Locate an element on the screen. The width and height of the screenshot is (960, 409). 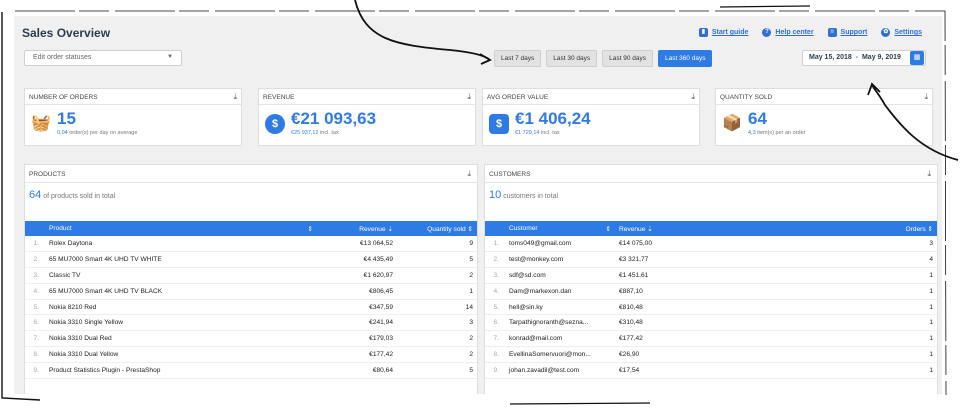
table-cell: €13 064,52 is located at coordinates (357, 244).